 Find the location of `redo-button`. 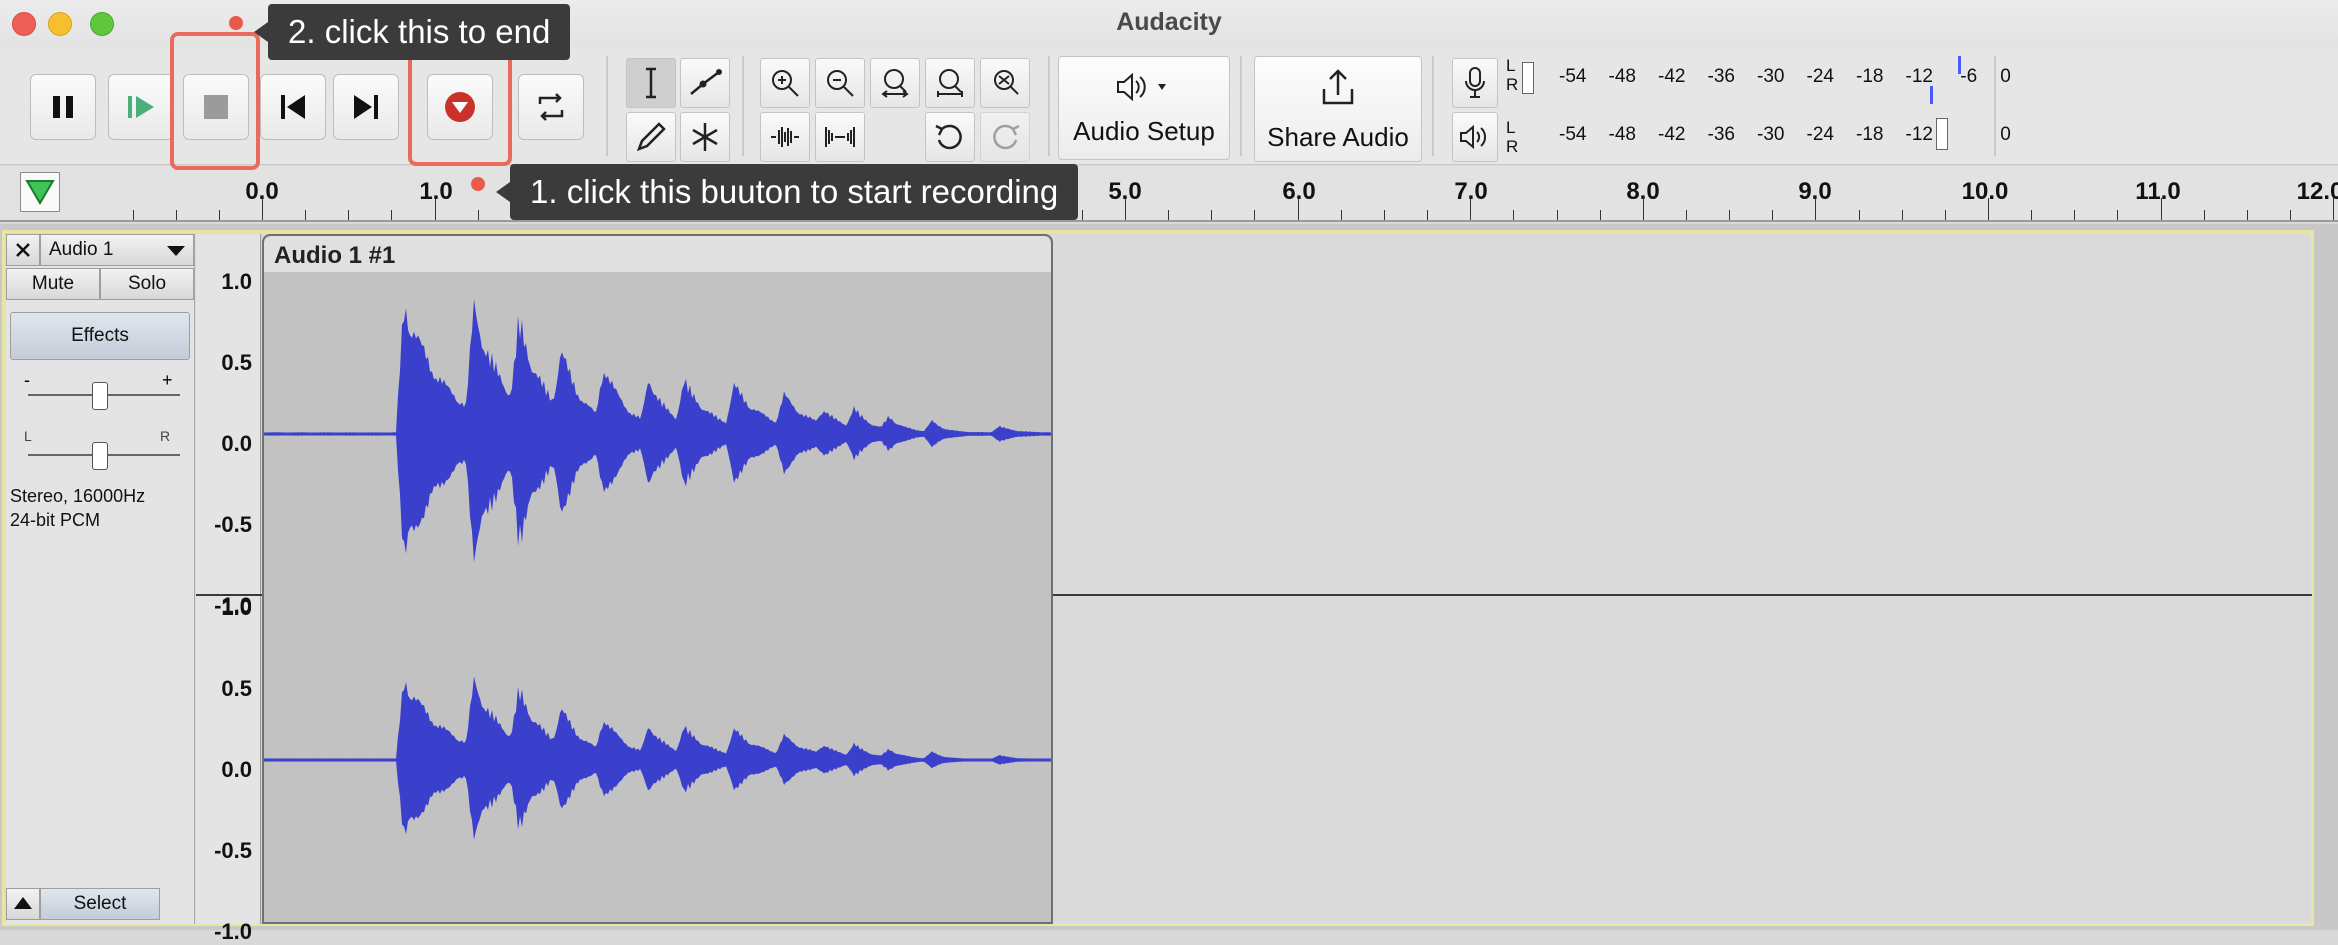

redo-button is located at coordinates (1005, 137).